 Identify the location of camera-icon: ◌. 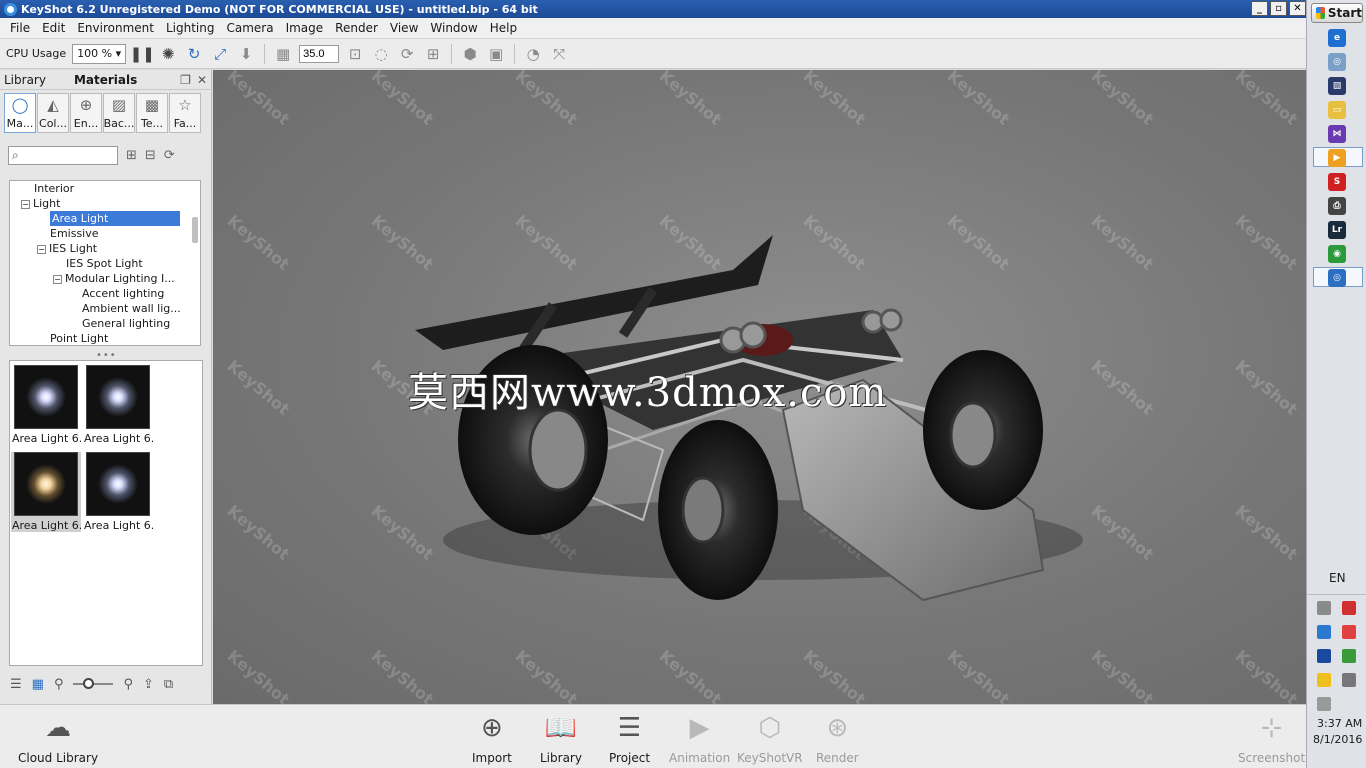
(381, 54).